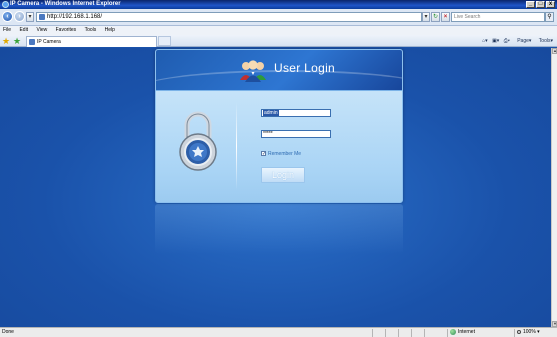 Image resolution: width=557 pixels, height=337 pixels. Describe the element at coordinates (91, 41) in the screenshot. I see `tab-ip-camera: IP Camera` at that location.